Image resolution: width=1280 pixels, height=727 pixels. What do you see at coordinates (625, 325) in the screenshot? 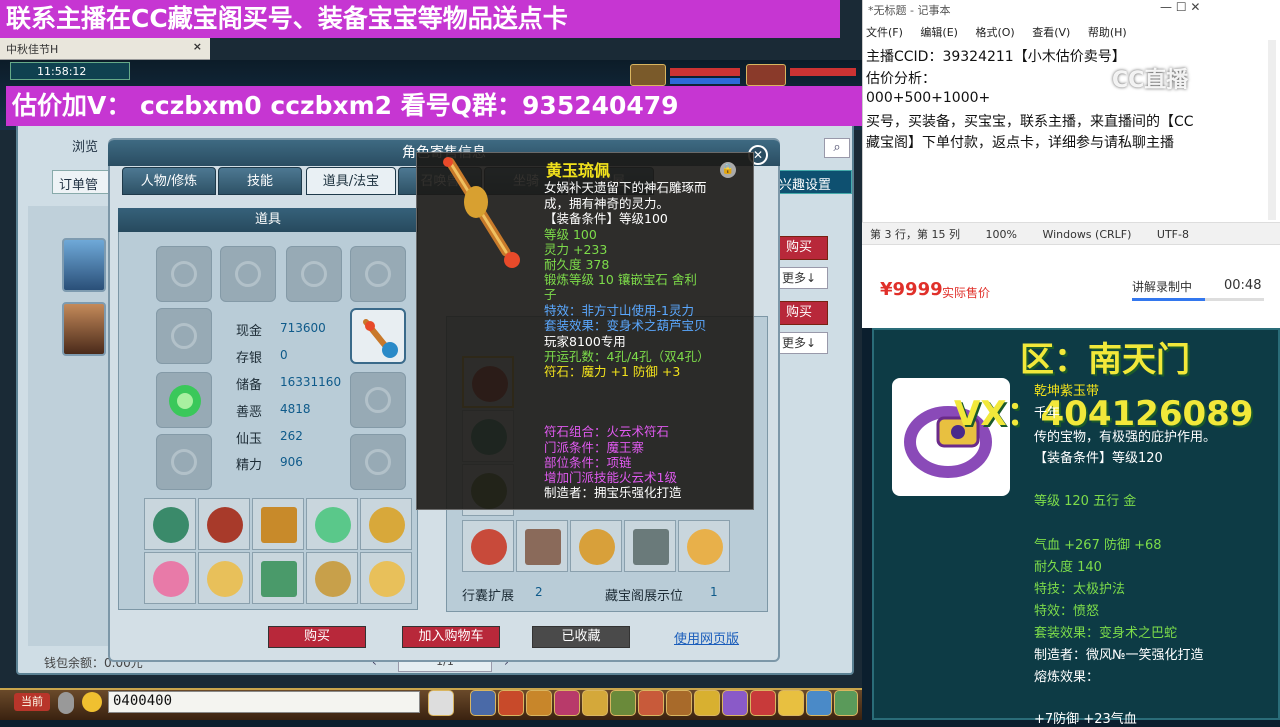
I see `tooltip-line: 套装效果：变身术之葫芦宝贝` at bounding box center [625, 325].